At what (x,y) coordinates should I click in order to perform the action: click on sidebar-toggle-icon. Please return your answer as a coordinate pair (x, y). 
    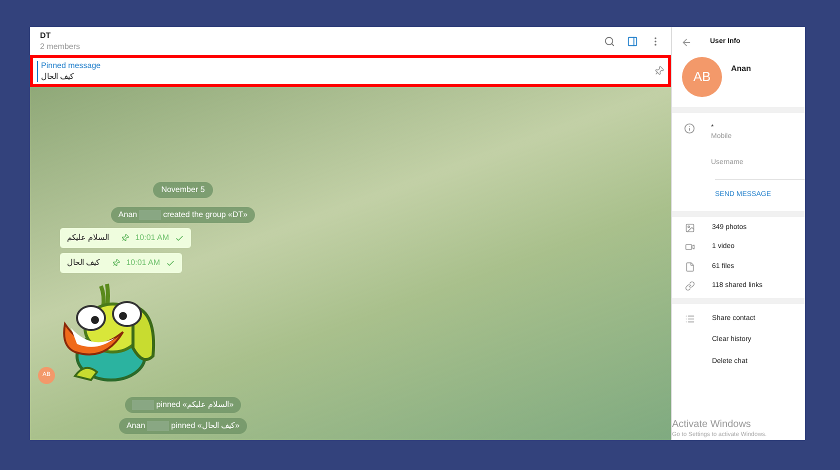
    Looking at the image, I should click on (632, 41).